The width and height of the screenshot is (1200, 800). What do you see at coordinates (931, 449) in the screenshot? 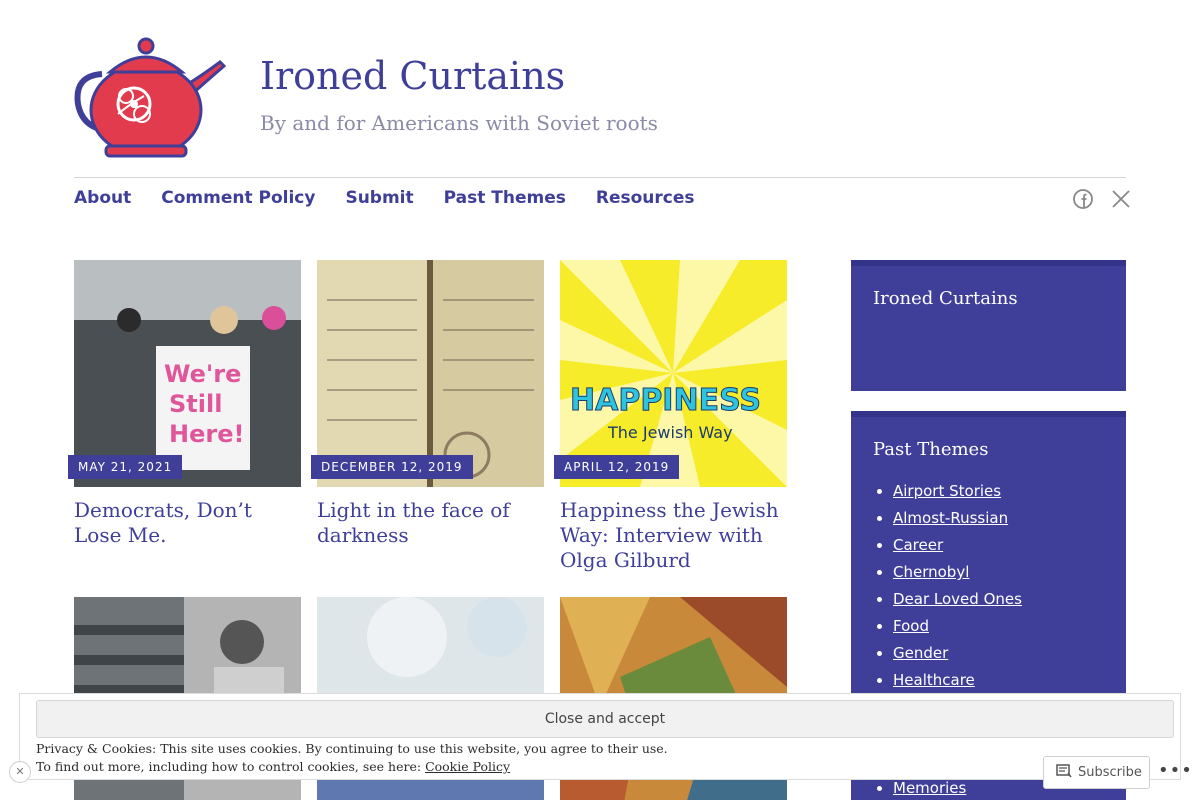
I see `widget-title: Past Themes` at bounding box center [931, 449].